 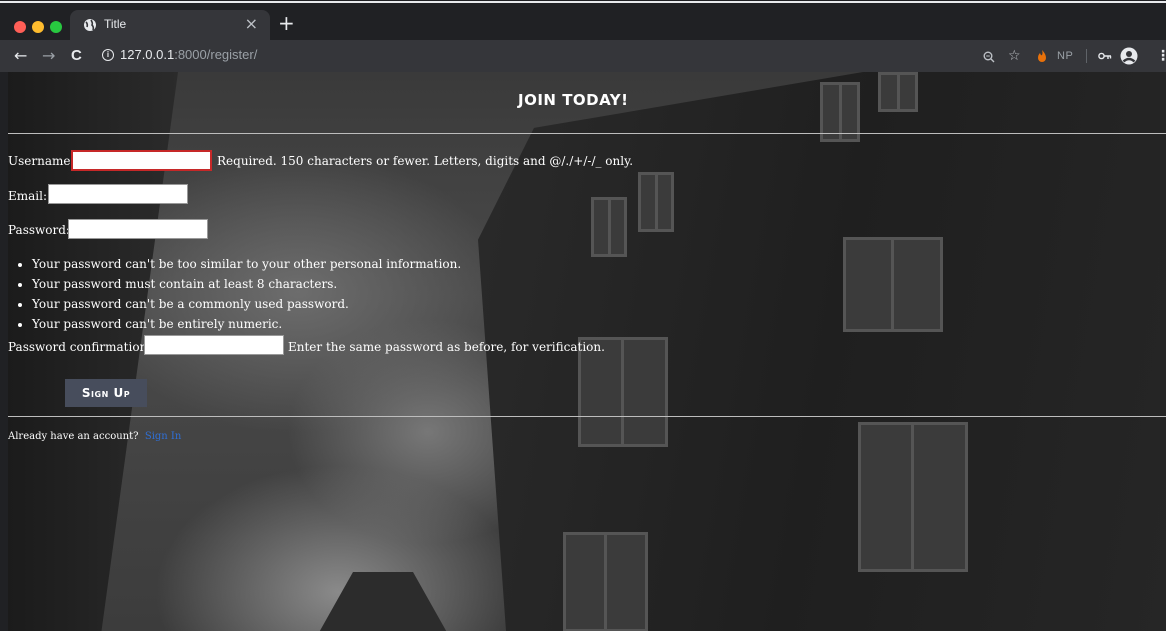 I want to click on globe-icon, so click(x=90, y=25).